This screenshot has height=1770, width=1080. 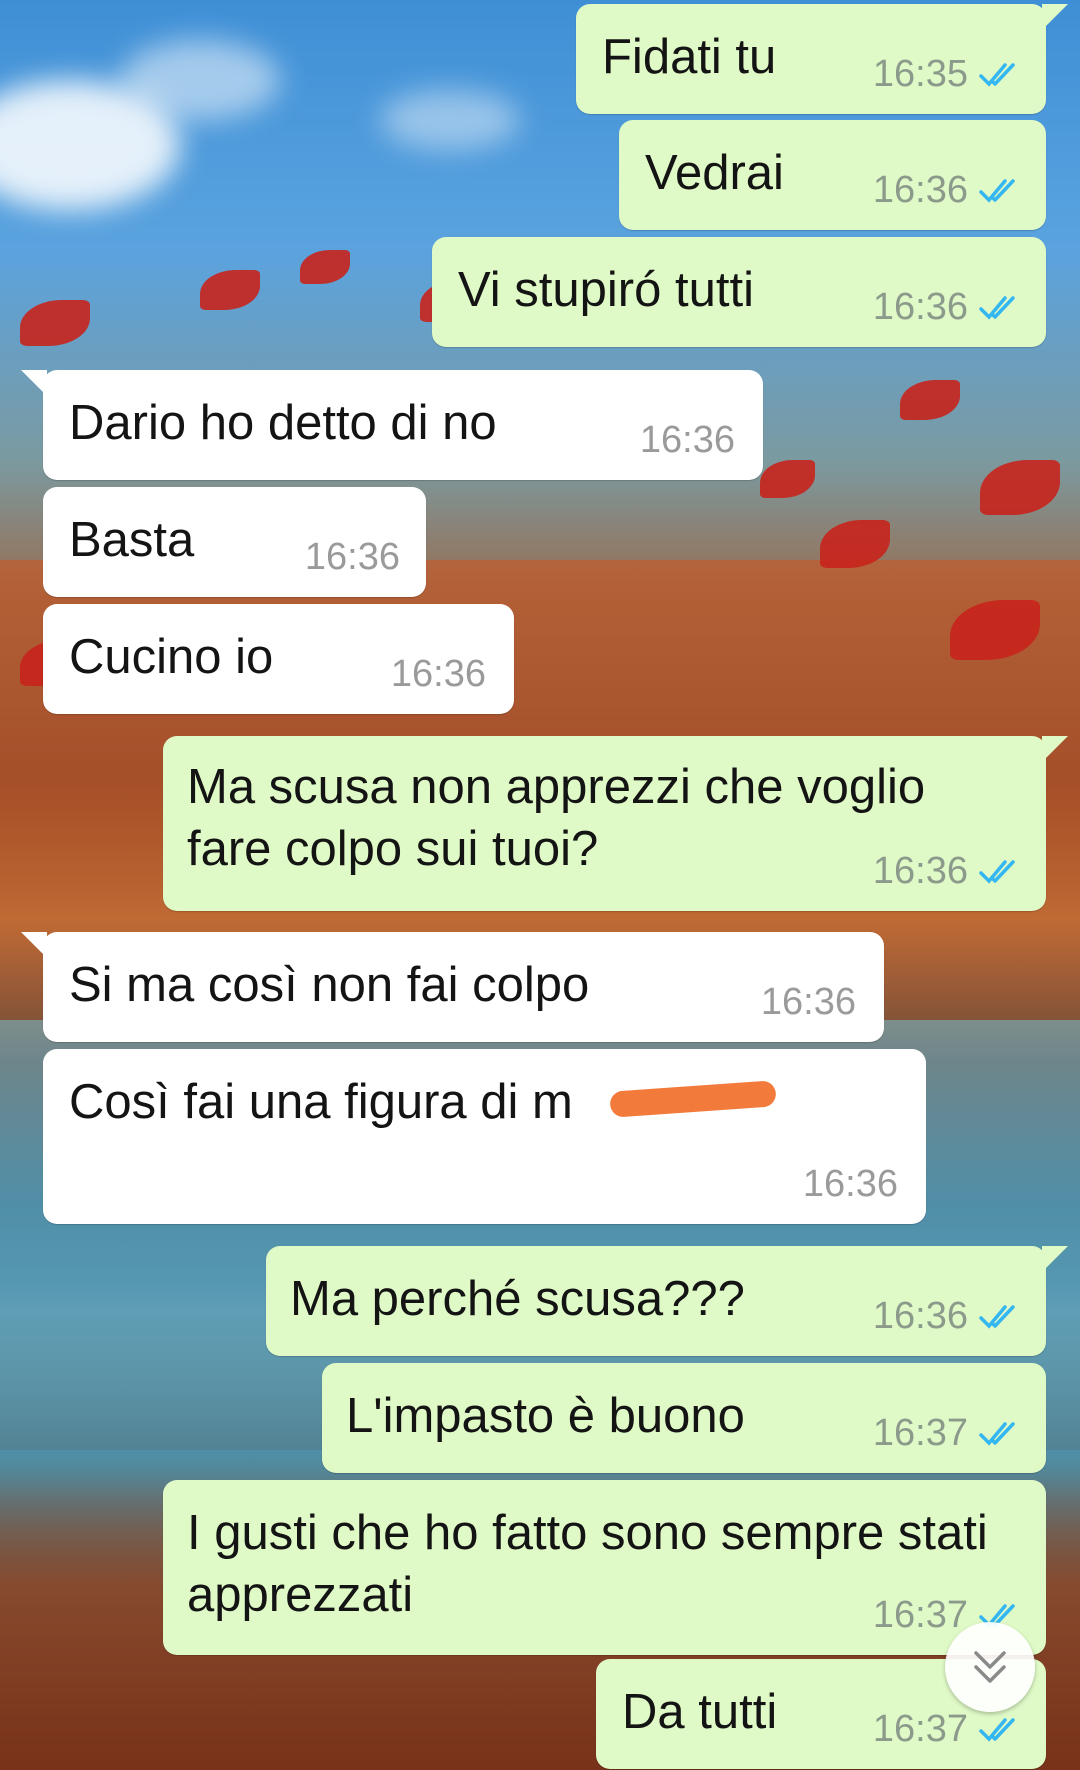 I want to click on chevron-double-down-icon, so click(x=990, y=1667).